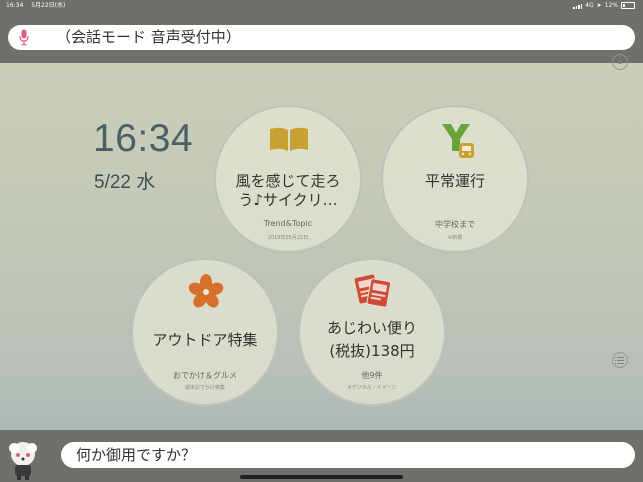 The height and width of the screenshot is (482, 643). I want to click on tile-note: ※新橋, so click(455, 238).